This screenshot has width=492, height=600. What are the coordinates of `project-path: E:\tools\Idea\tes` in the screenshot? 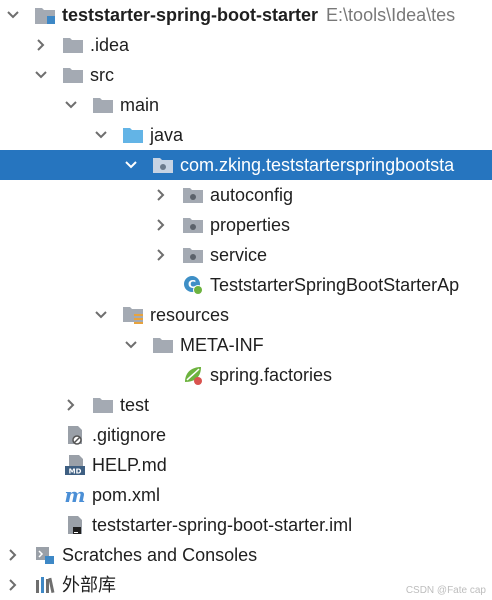 It's located at (391, 15).